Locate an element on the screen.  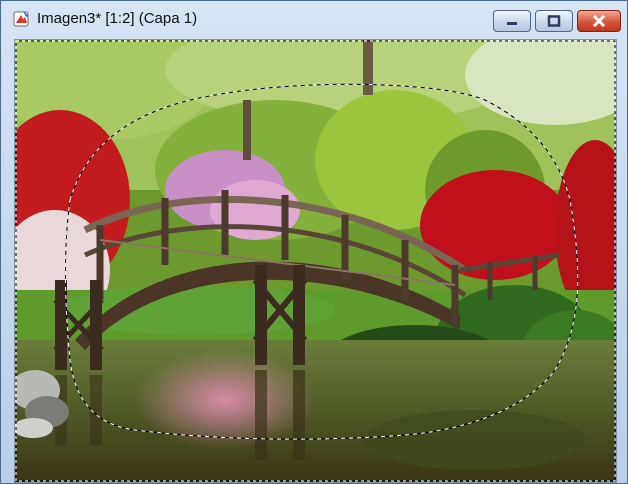
minimize-icon is located at coordinates (512, 21).